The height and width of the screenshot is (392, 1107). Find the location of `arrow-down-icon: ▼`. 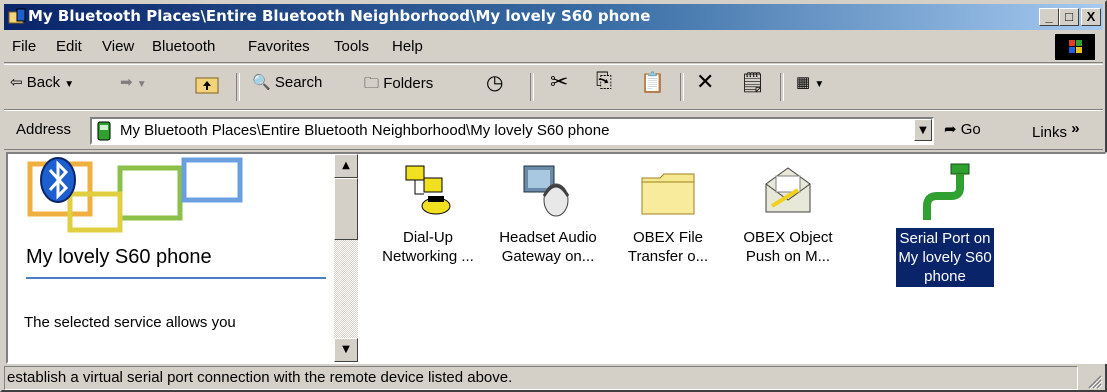

arrow-down-icon: ▼ is located at coordinates (346, 349).